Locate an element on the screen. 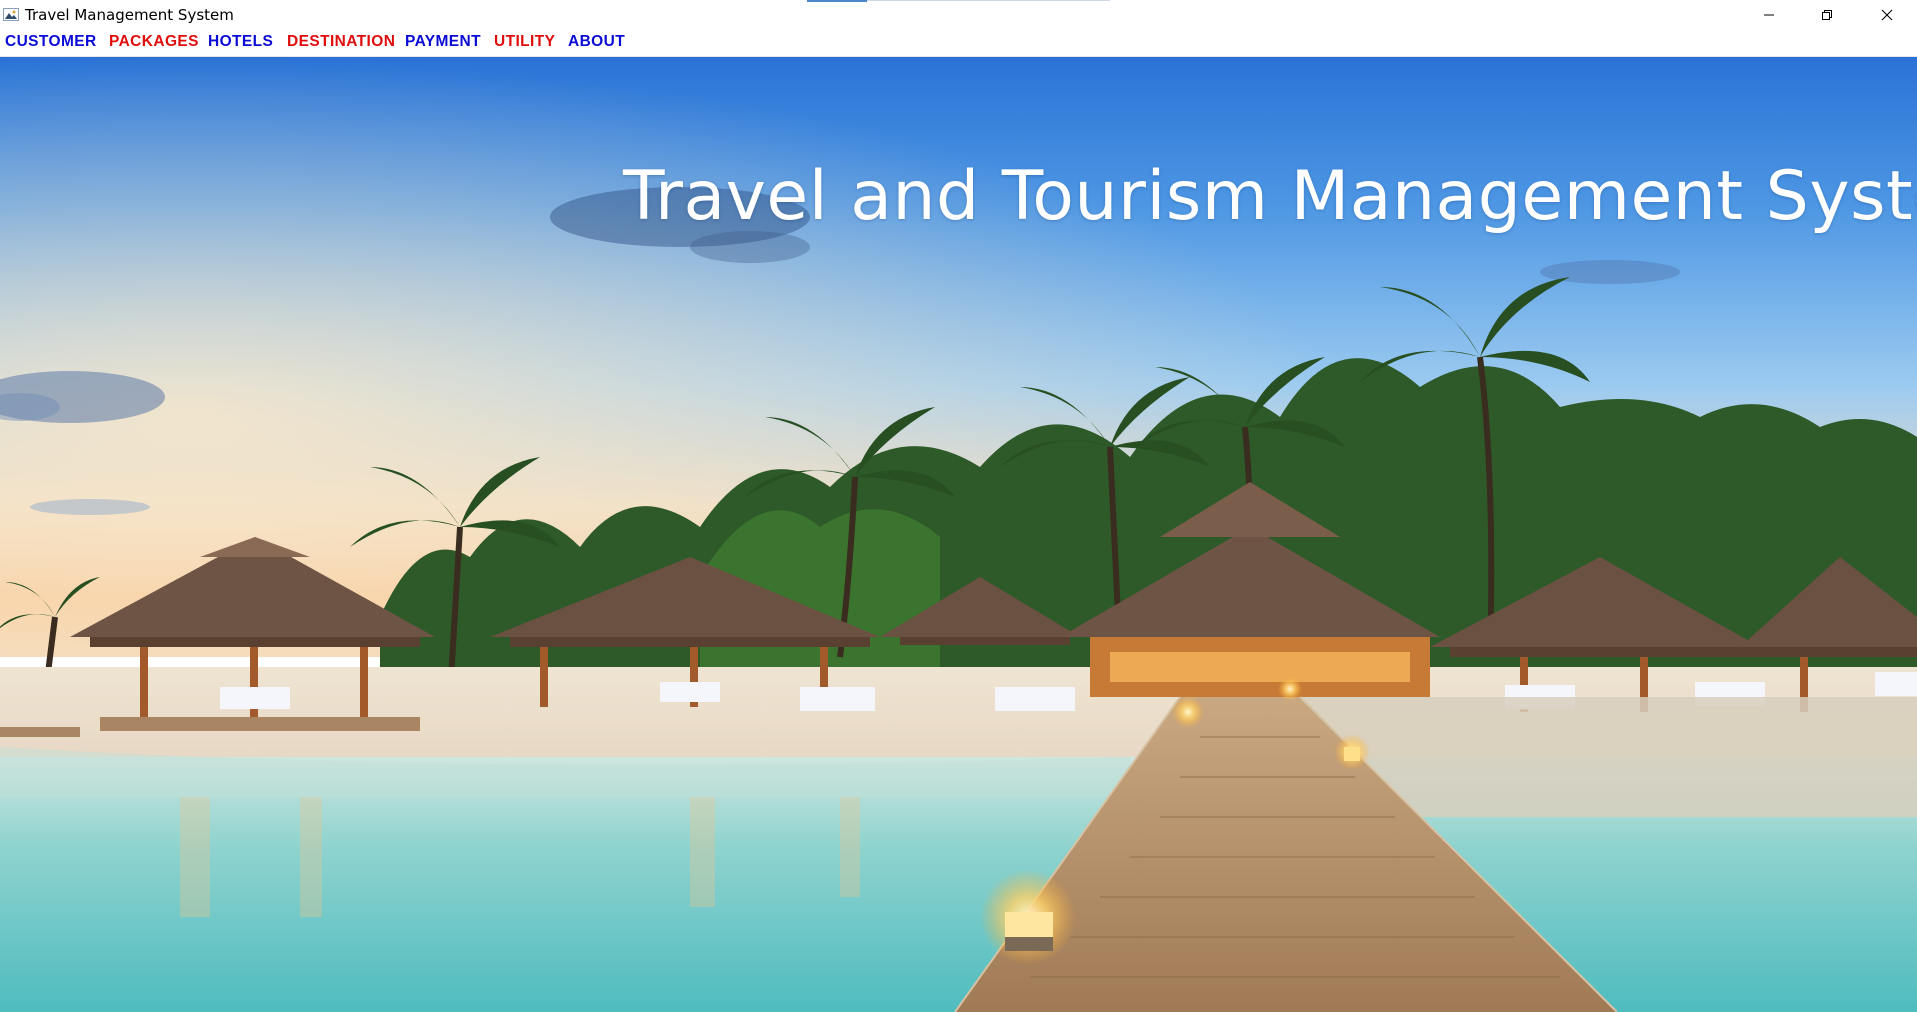 The image size is (1917, 1012). minimize-button is located at coordinates (1769, 15).